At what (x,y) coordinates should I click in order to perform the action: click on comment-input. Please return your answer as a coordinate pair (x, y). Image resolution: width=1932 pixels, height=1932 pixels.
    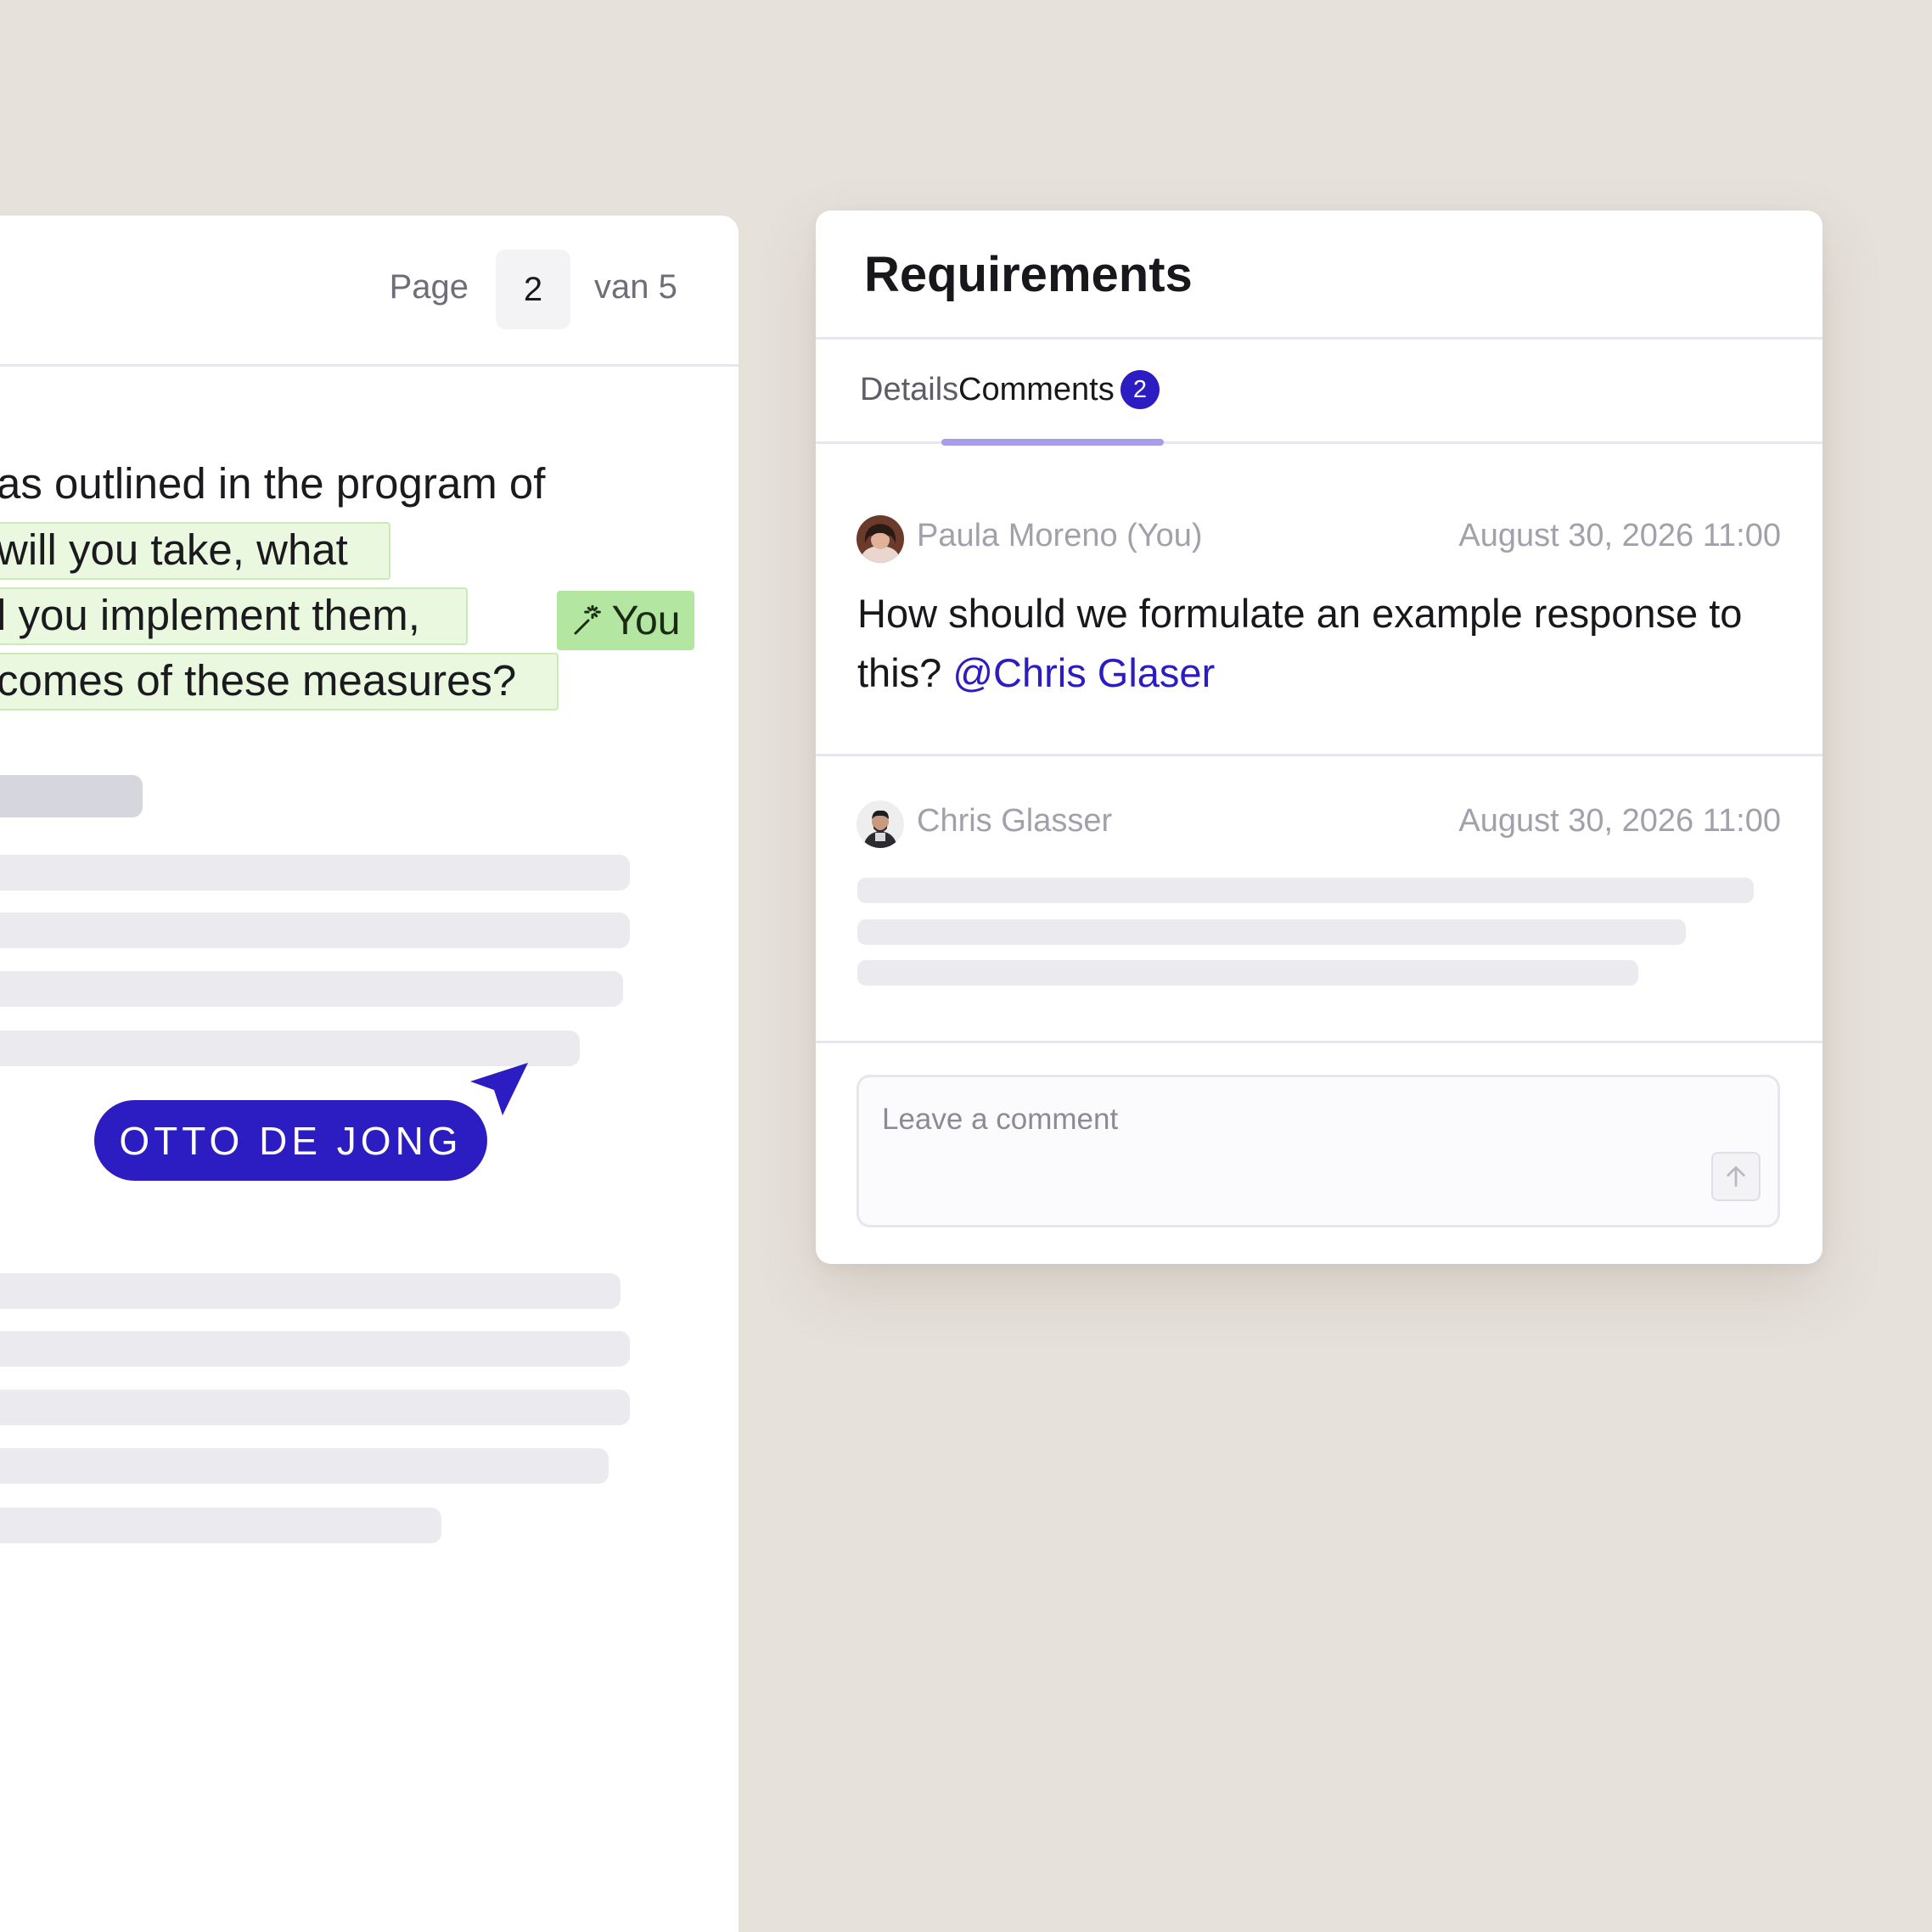
    Looking at the image, I should click on (1289, 1149).